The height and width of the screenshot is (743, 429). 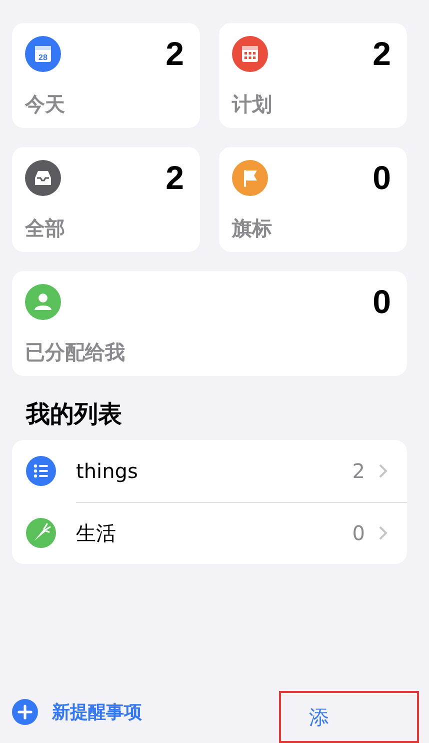 I want to click on smart-list-card: 0 已分配给我, so click(x=209, y=323).